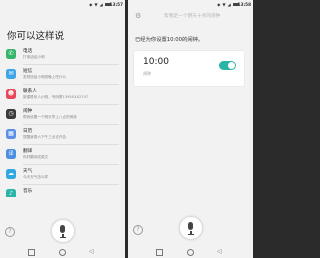  I want to click on alarm-toggle, so click(227, 65).